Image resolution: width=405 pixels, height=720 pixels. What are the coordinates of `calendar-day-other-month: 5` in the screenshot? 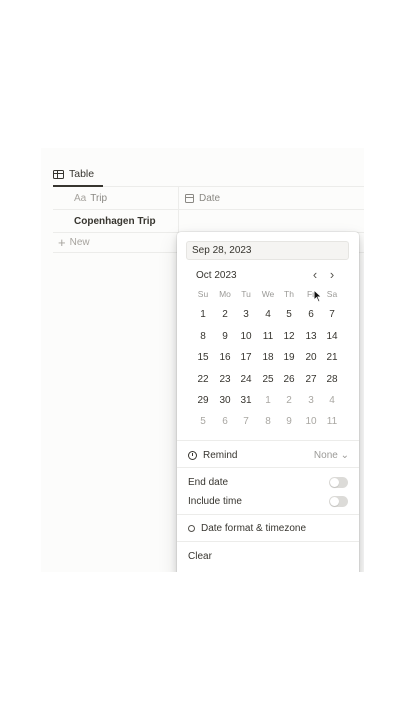 It's located at (203, 421).